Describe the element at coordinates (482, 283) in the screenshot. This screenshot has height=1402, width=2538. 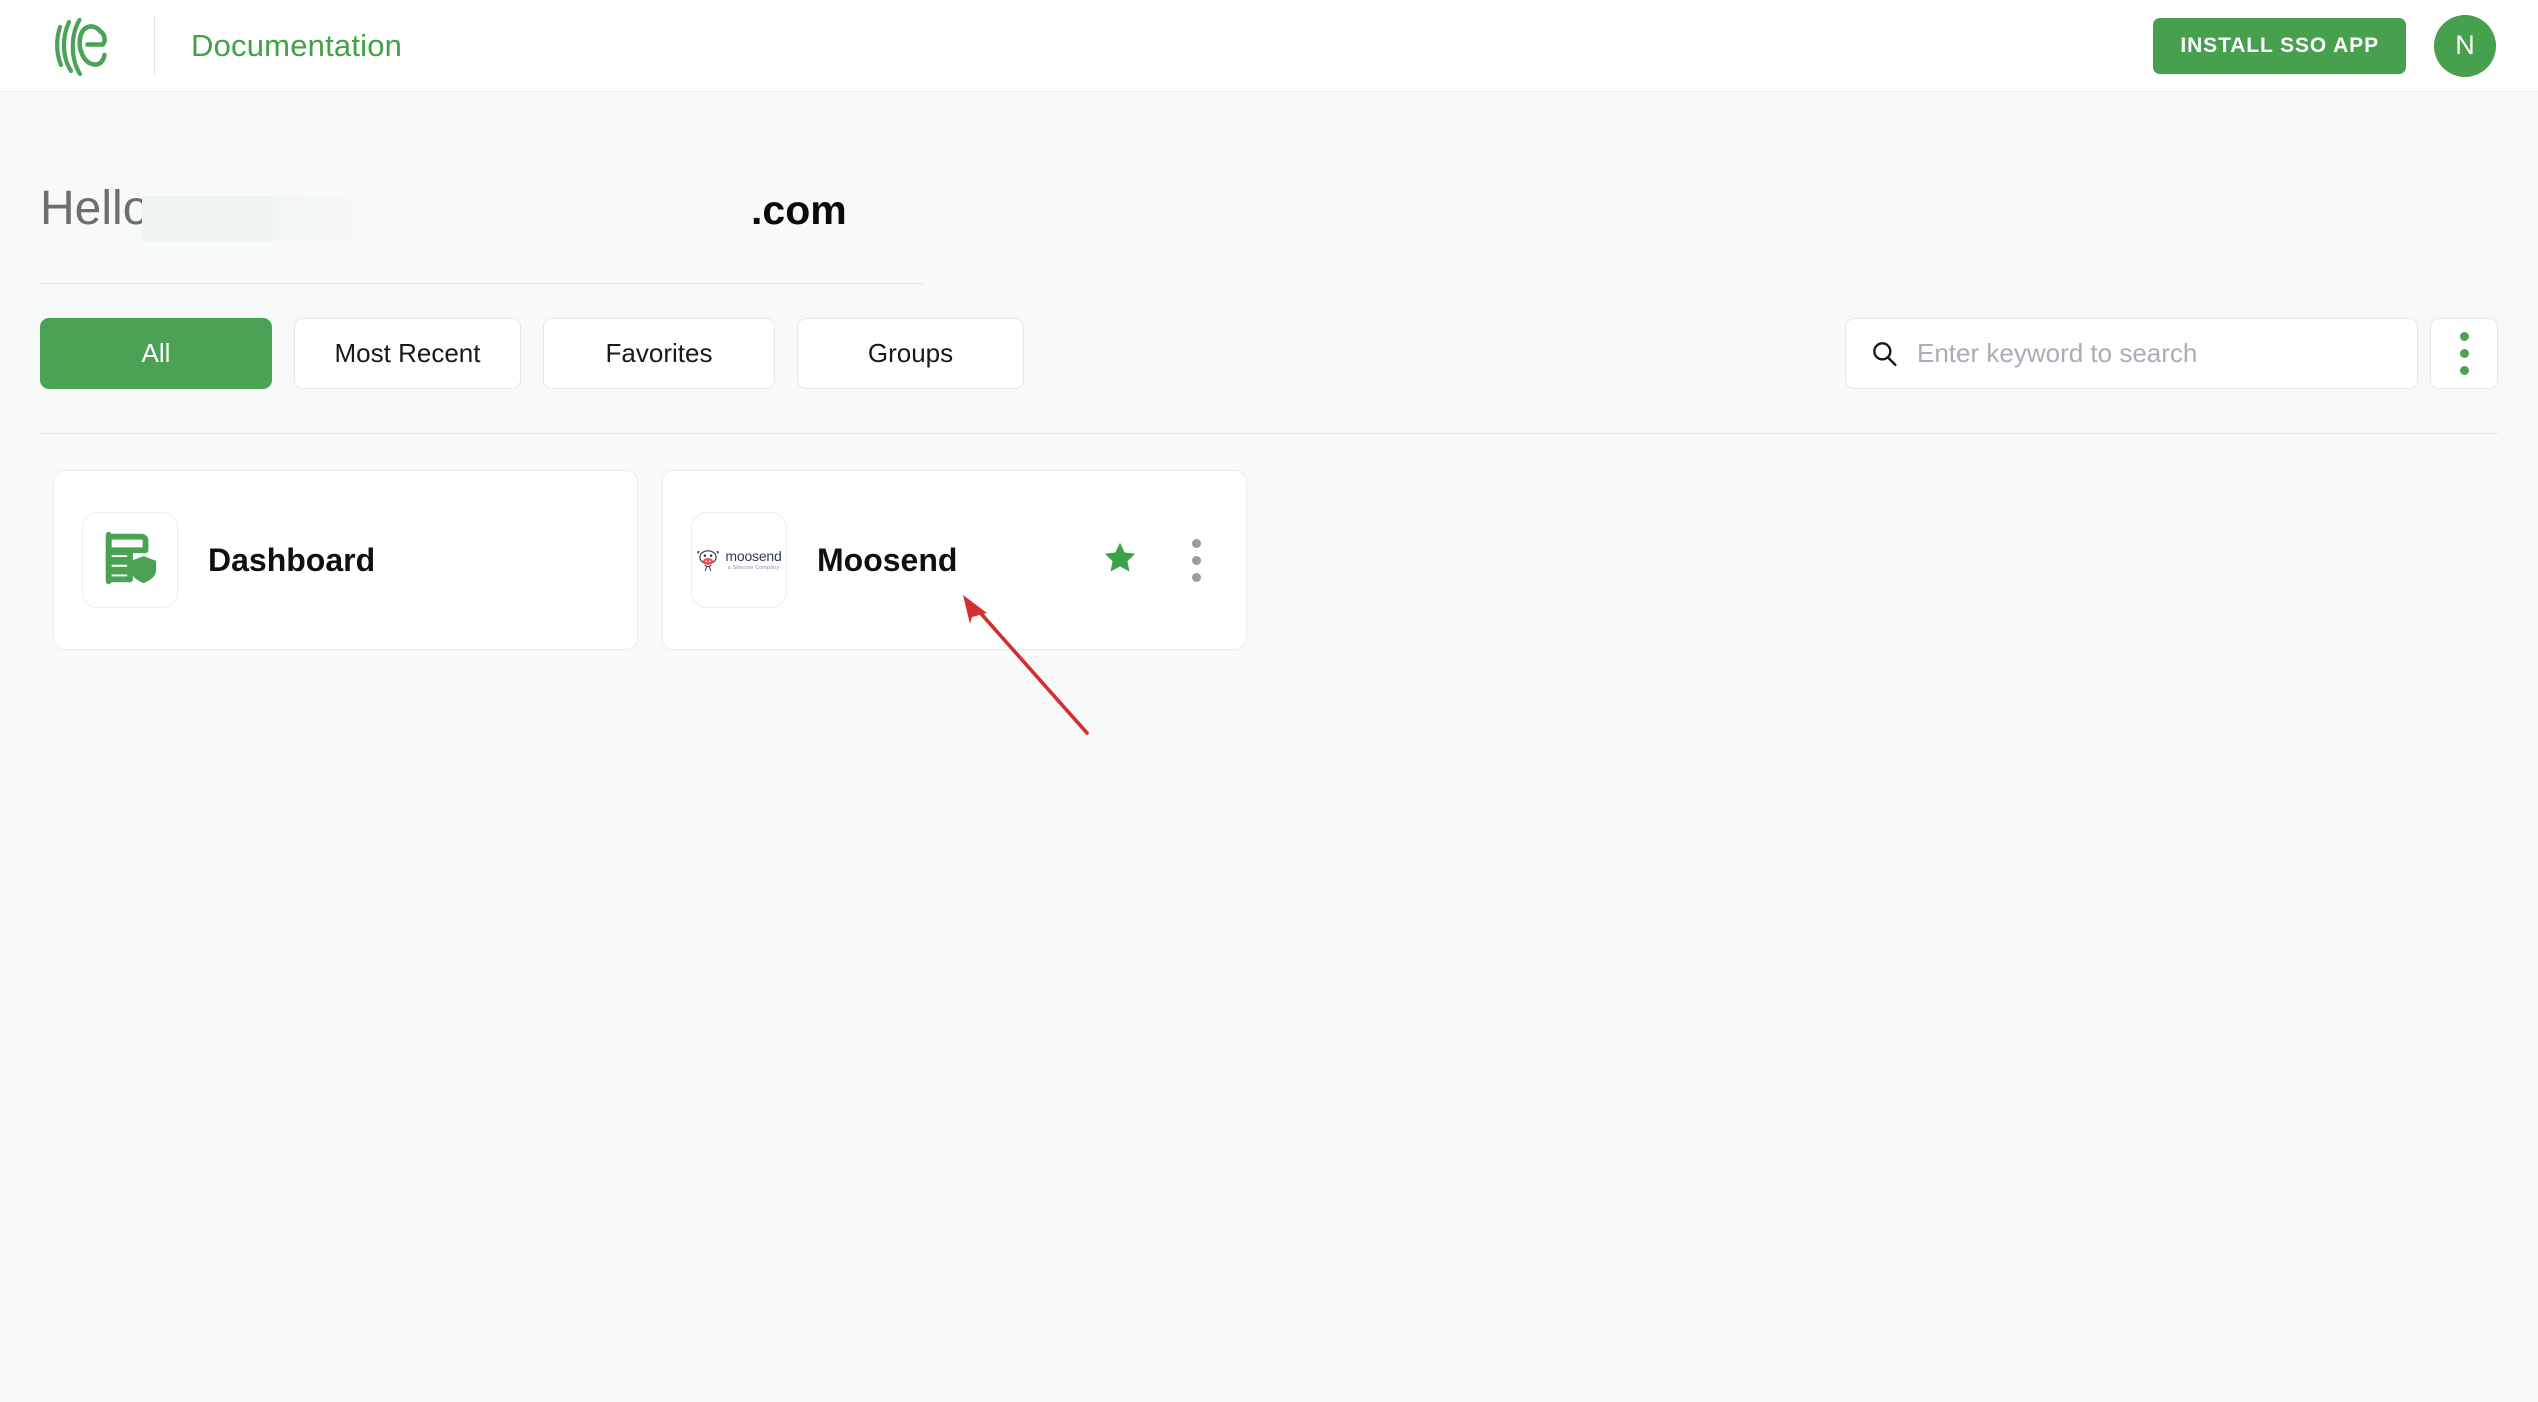
I see `greeting-divider` at that location.